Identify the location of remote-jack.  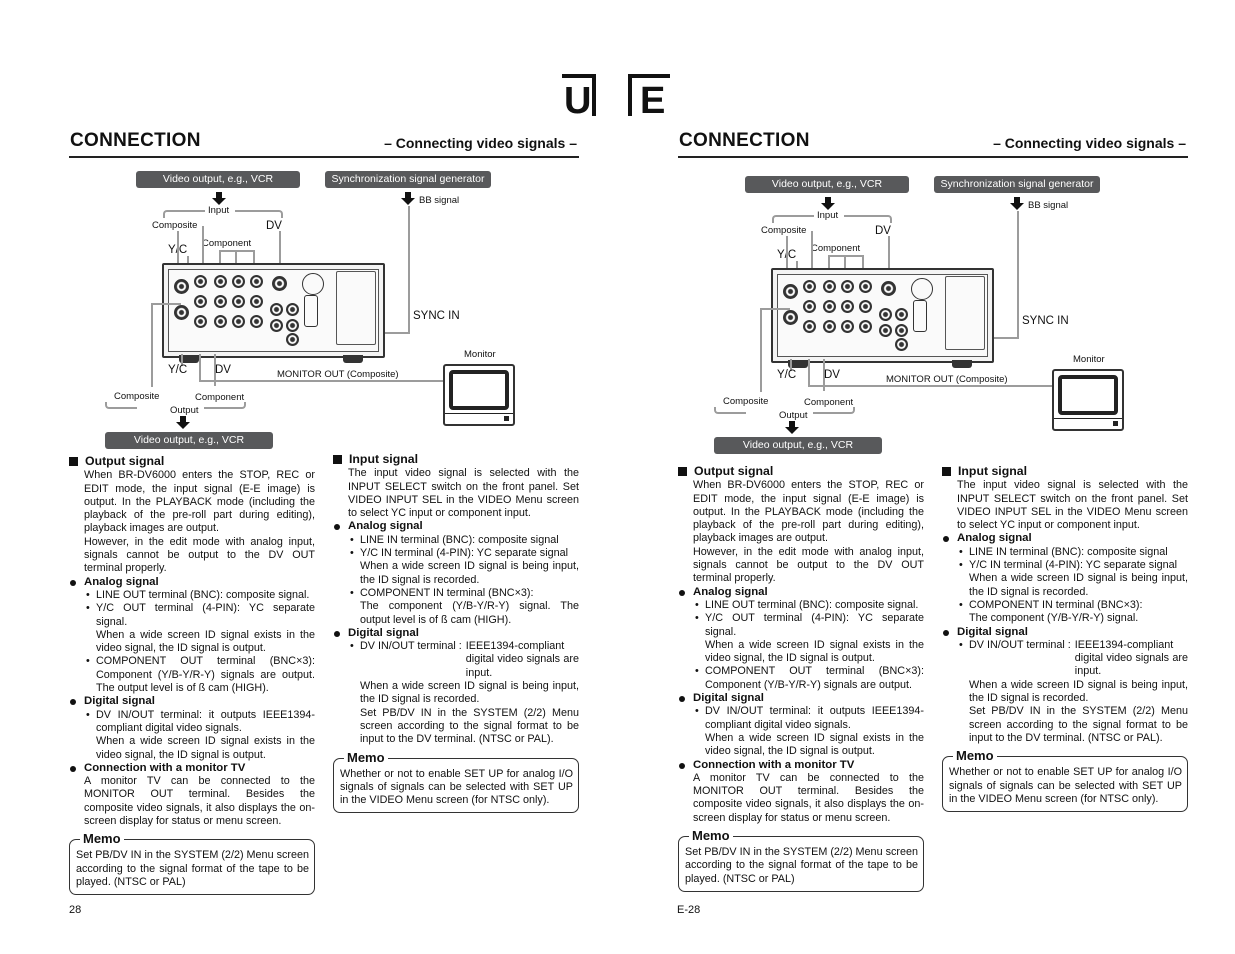
(279, 283).